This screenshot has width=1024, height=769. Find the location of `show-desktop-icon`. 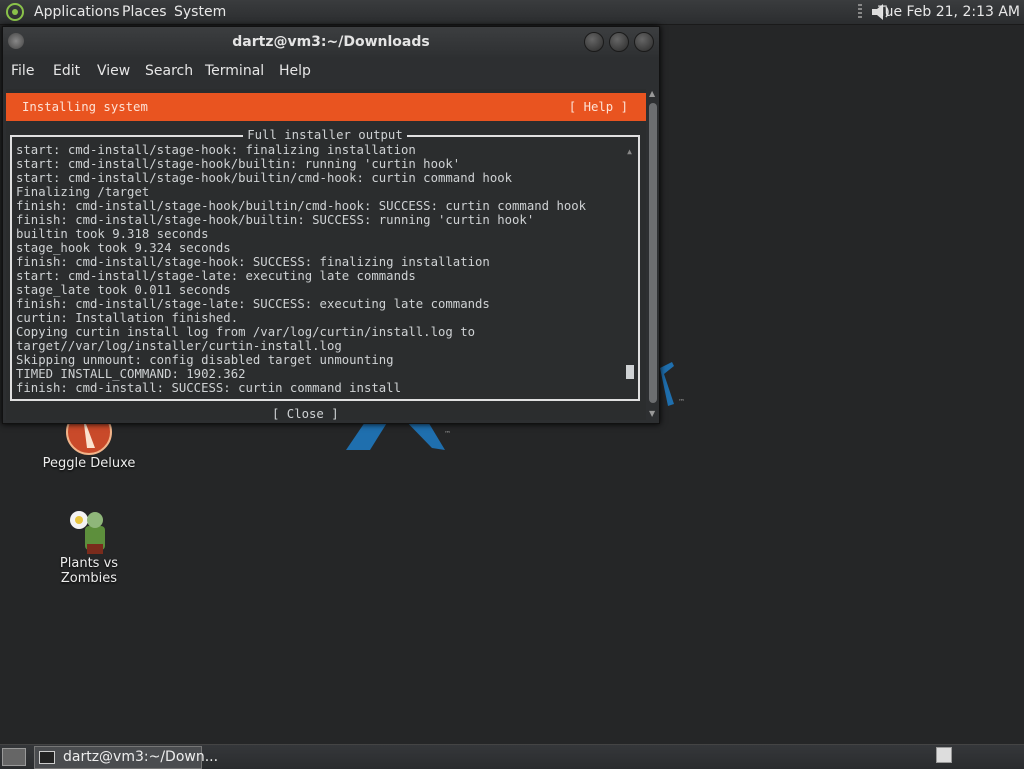

show-desktop-icon is located at coordinates (14, 757).